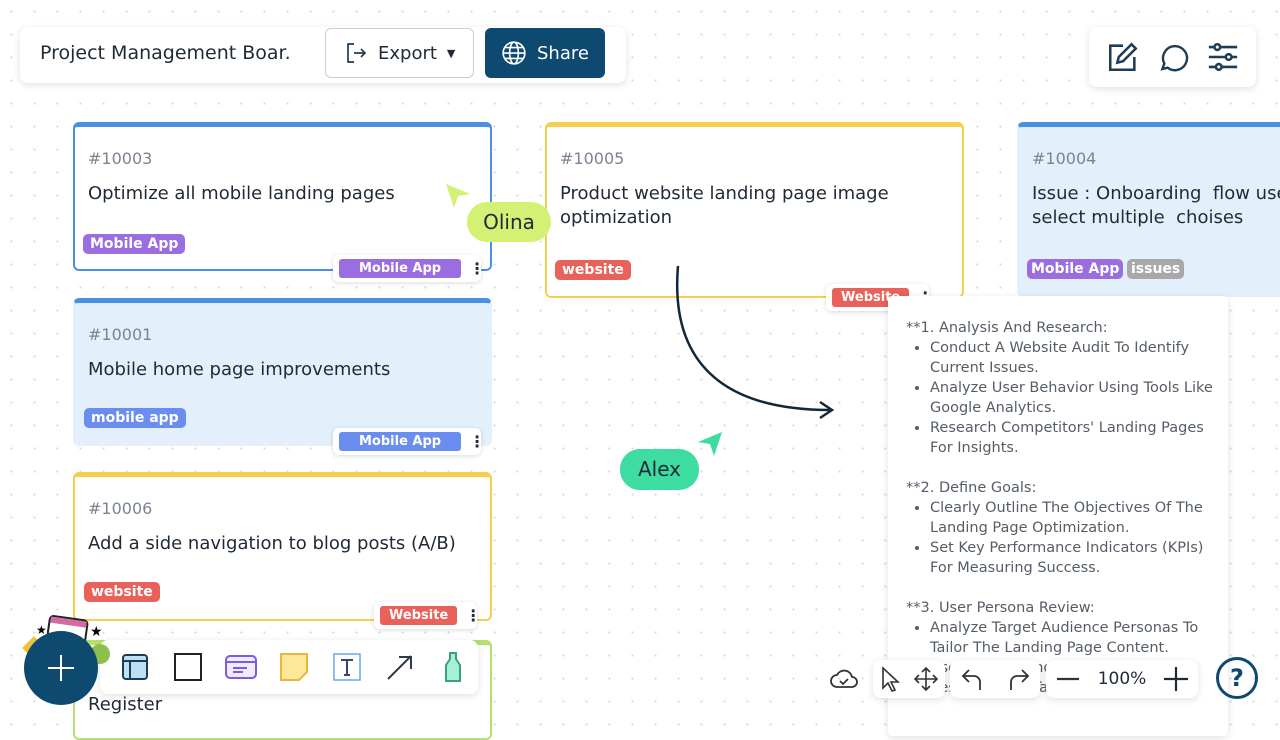  I want to click on table-icon, so click(135, 667).